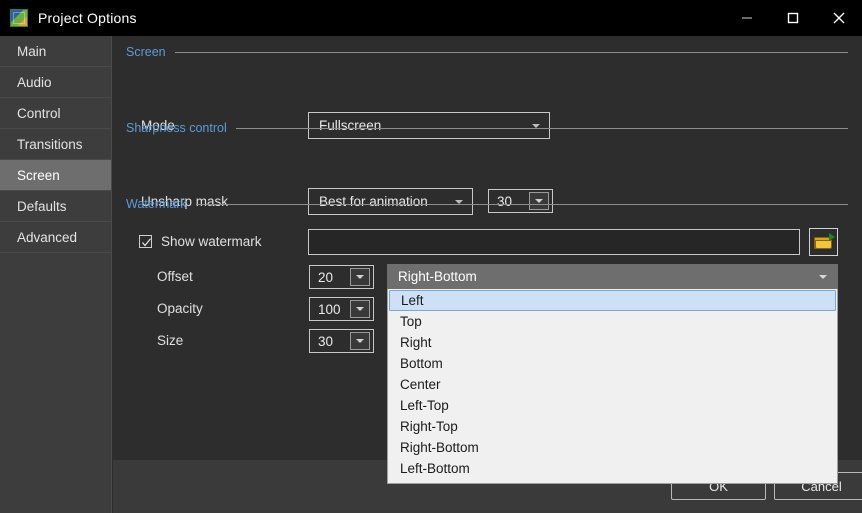 The image size is (862, 513). I want to click on browse-watermark-button, so click(823, 242).